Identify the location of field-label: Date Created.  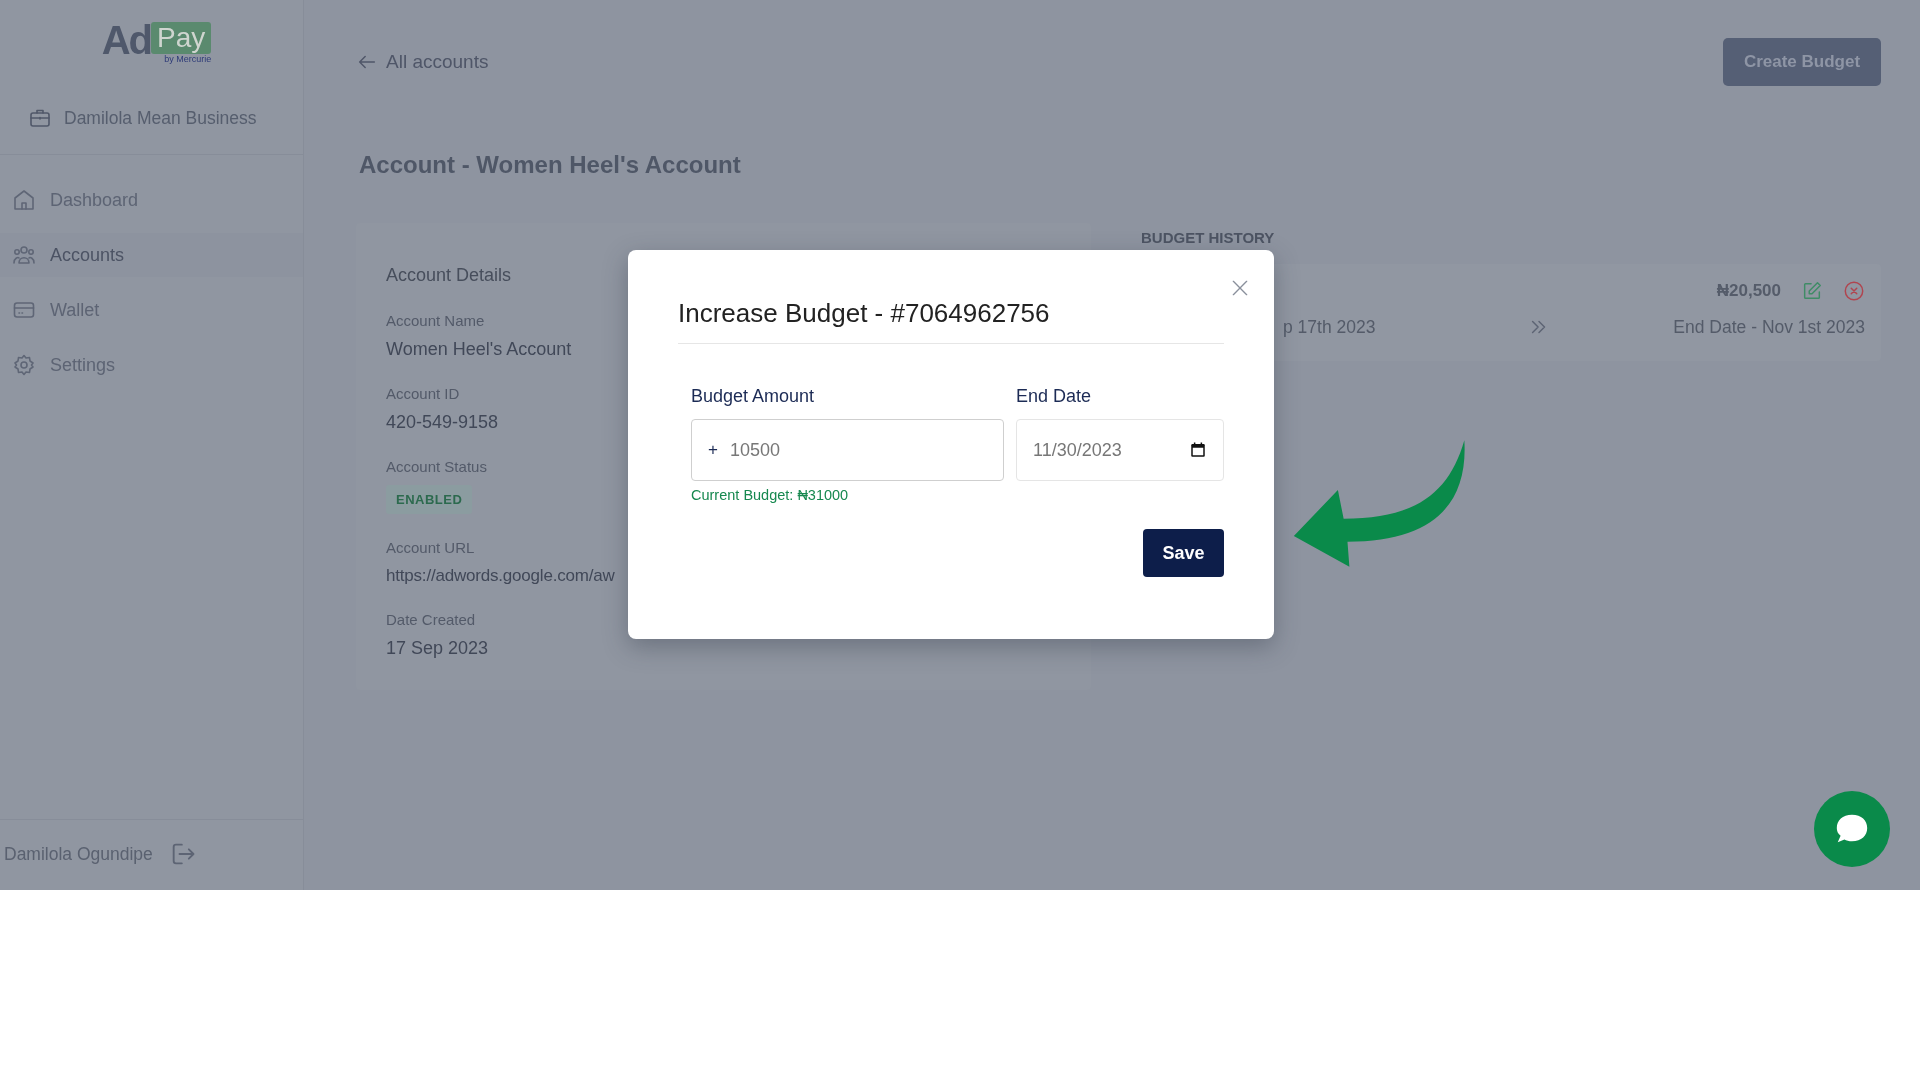
(431, 619).